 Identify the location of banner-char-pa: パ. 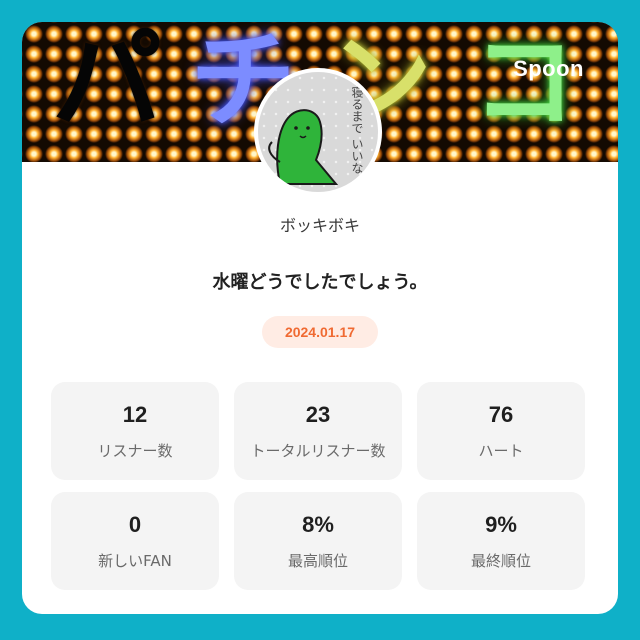
(107, 83).